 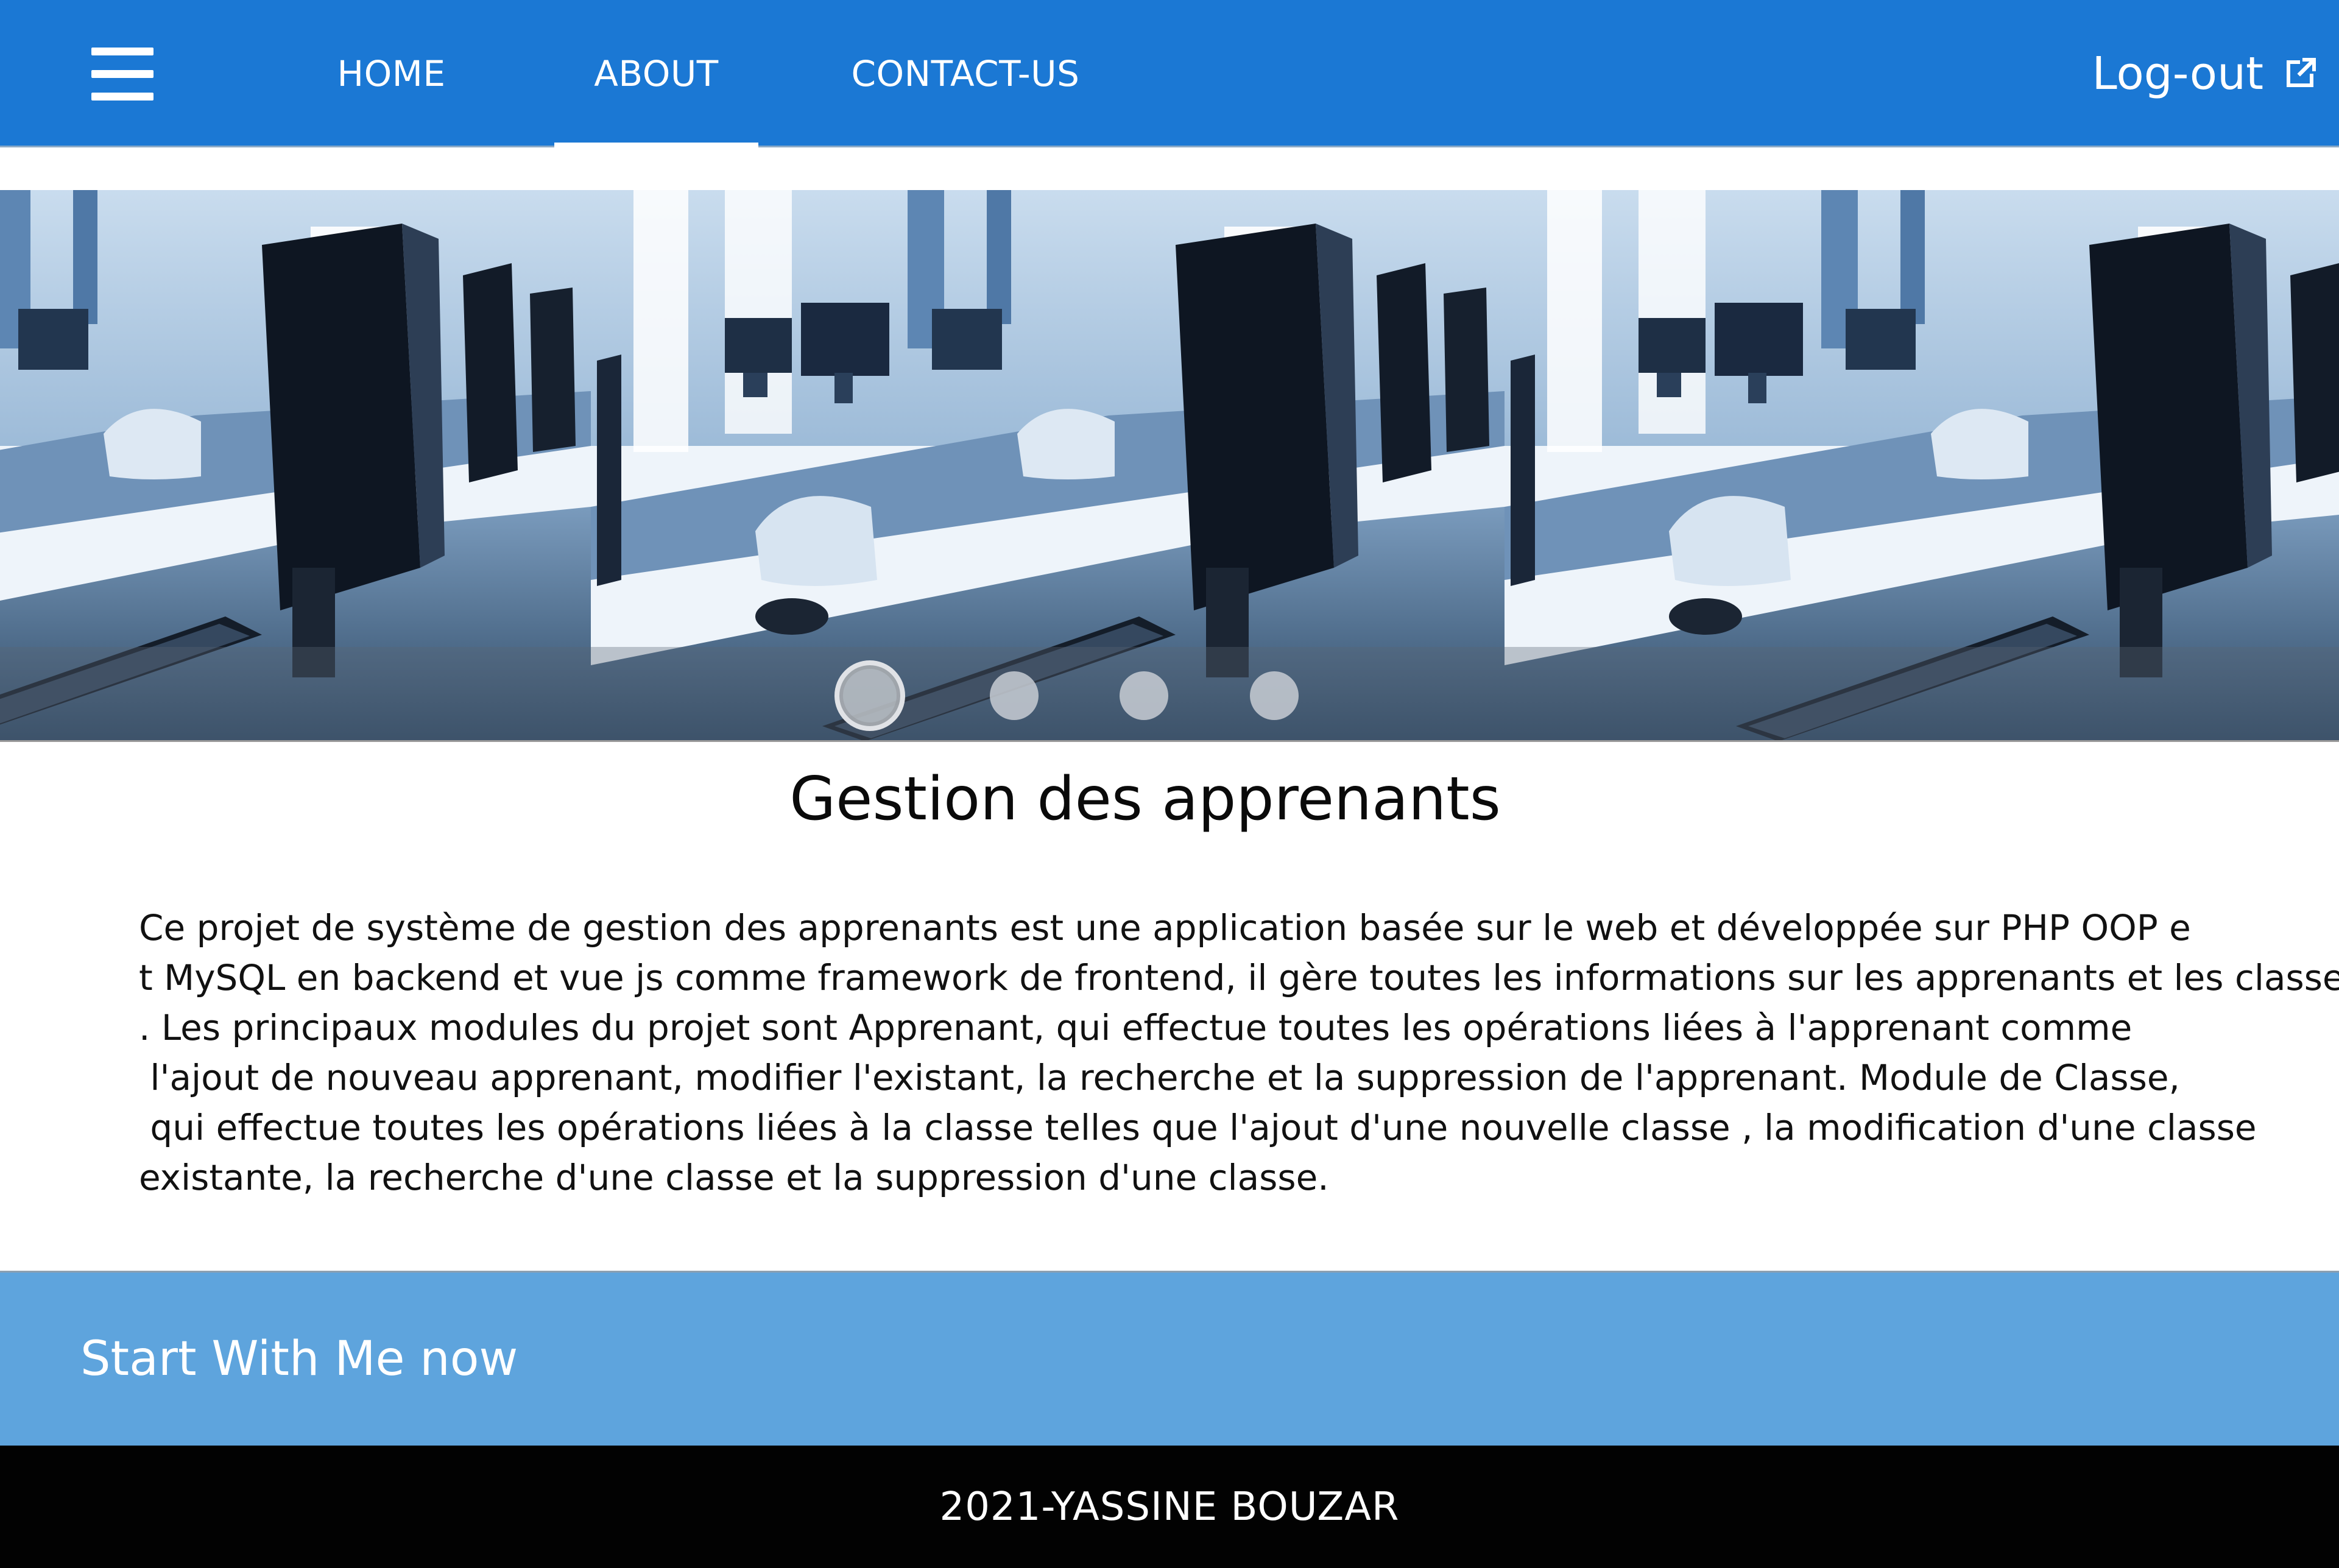 I want to click on active-tab-indicator, so click(x=656, y=145).